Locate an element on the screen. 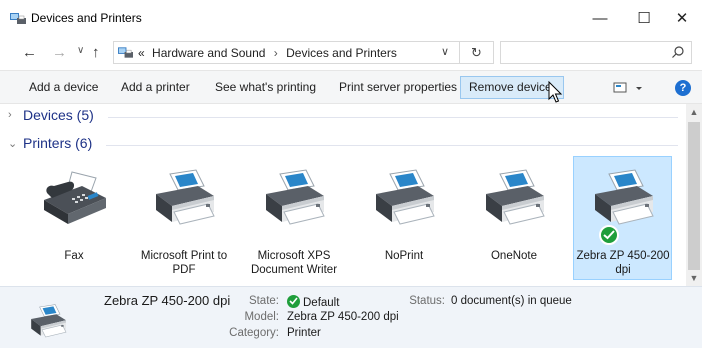  state-value: Default is located at coordinates (313, 302).